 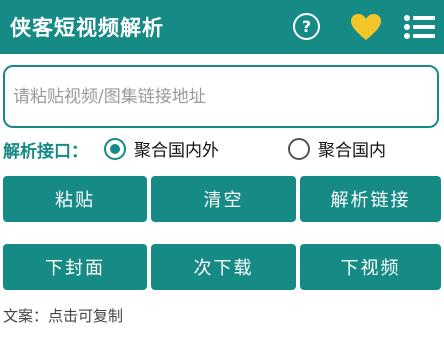 What do you see at coordinates (176, 151) in the screenshot?
I see `radio-global-label: 聚合国内外` at bounding box center [176, 151].